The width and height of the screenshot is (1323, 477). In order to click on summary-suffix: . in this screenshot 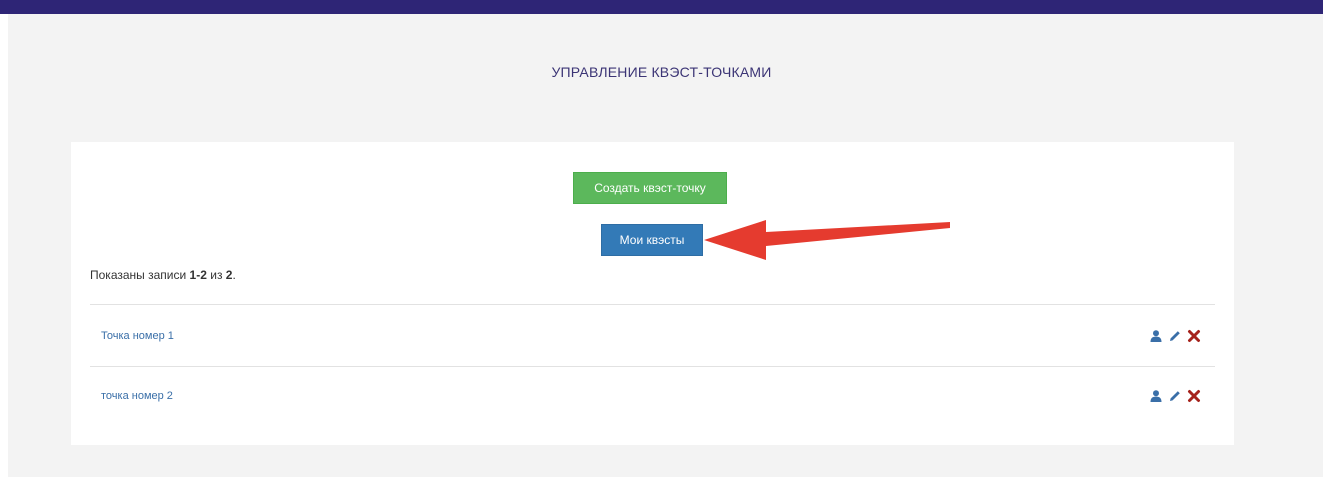, I will do `click(234, 275)`.